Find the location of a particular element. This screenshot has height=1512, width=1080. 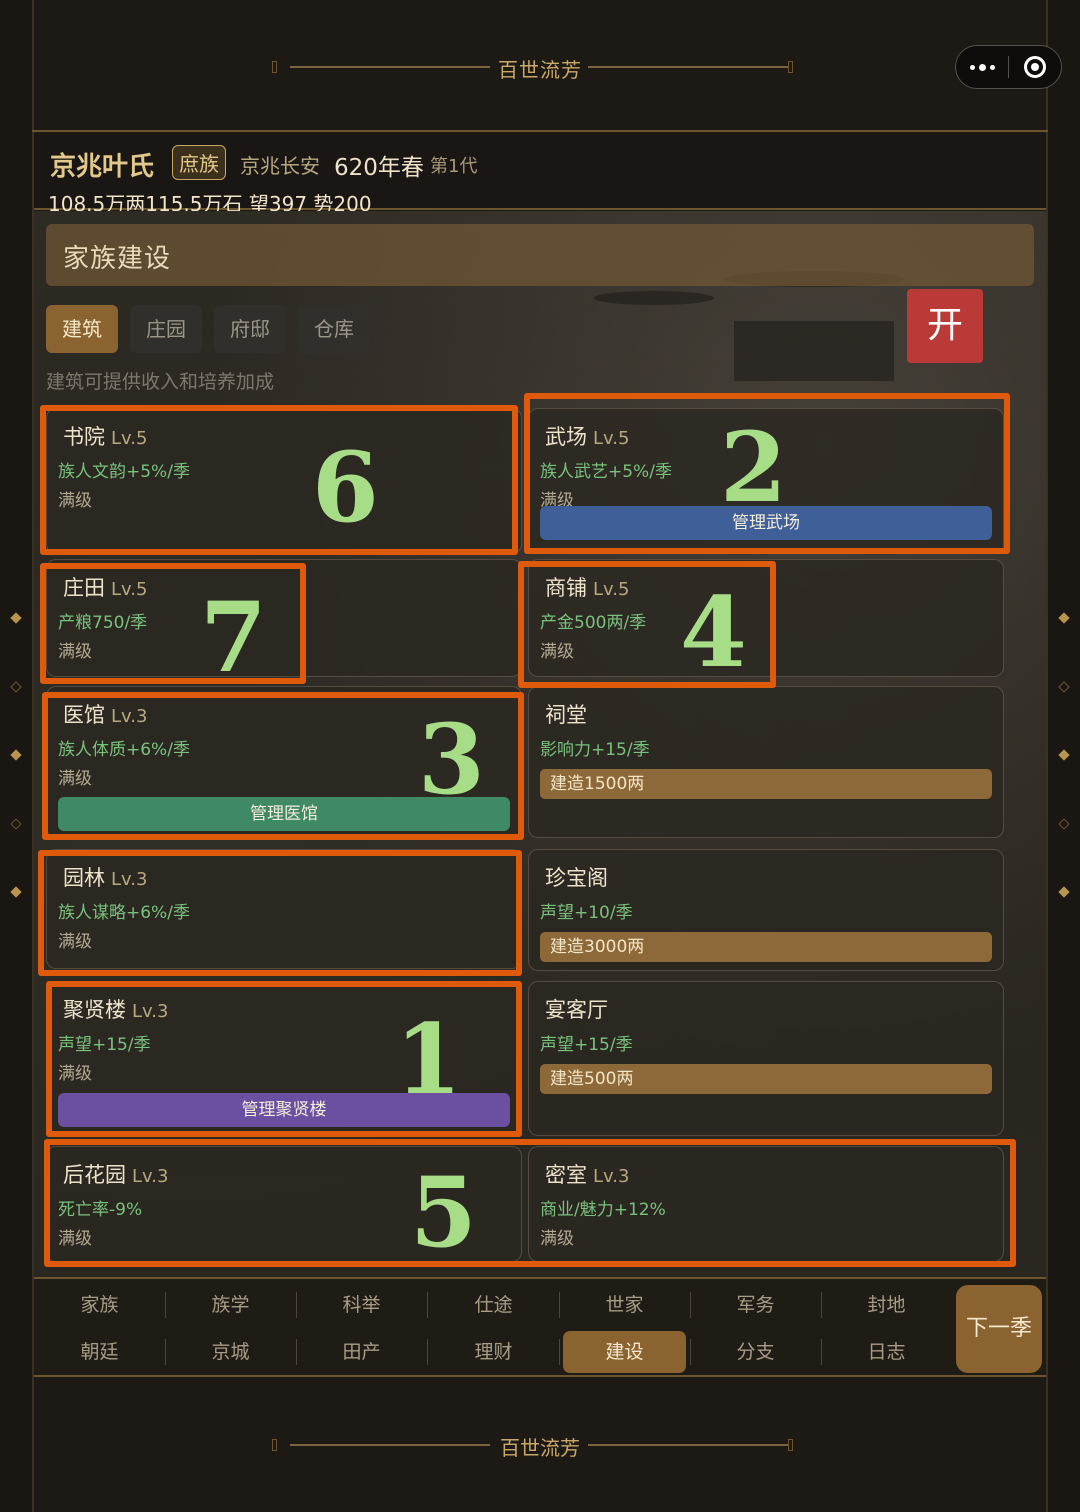

title-rule-right is located at coordinates (688, 67).